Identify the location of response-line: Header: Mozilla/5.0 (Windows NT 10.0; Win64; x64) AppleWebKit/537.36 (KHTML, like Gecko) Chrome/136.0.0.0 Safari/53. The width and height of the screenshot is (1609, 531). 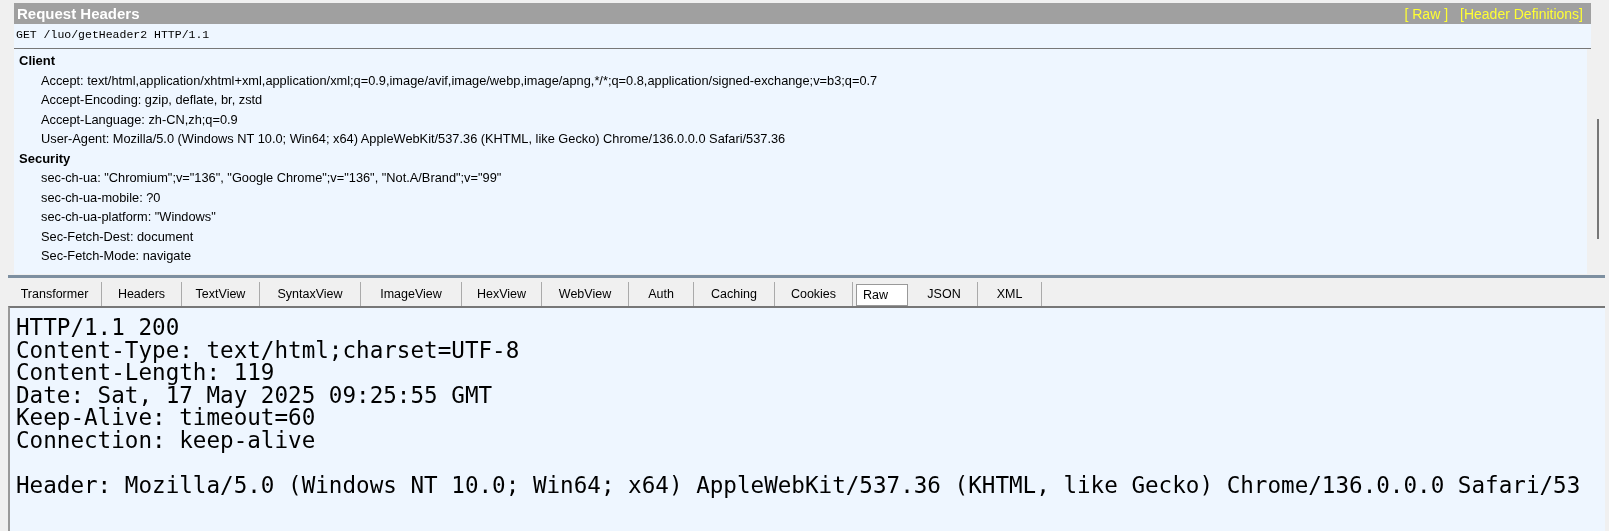
(798, 484).